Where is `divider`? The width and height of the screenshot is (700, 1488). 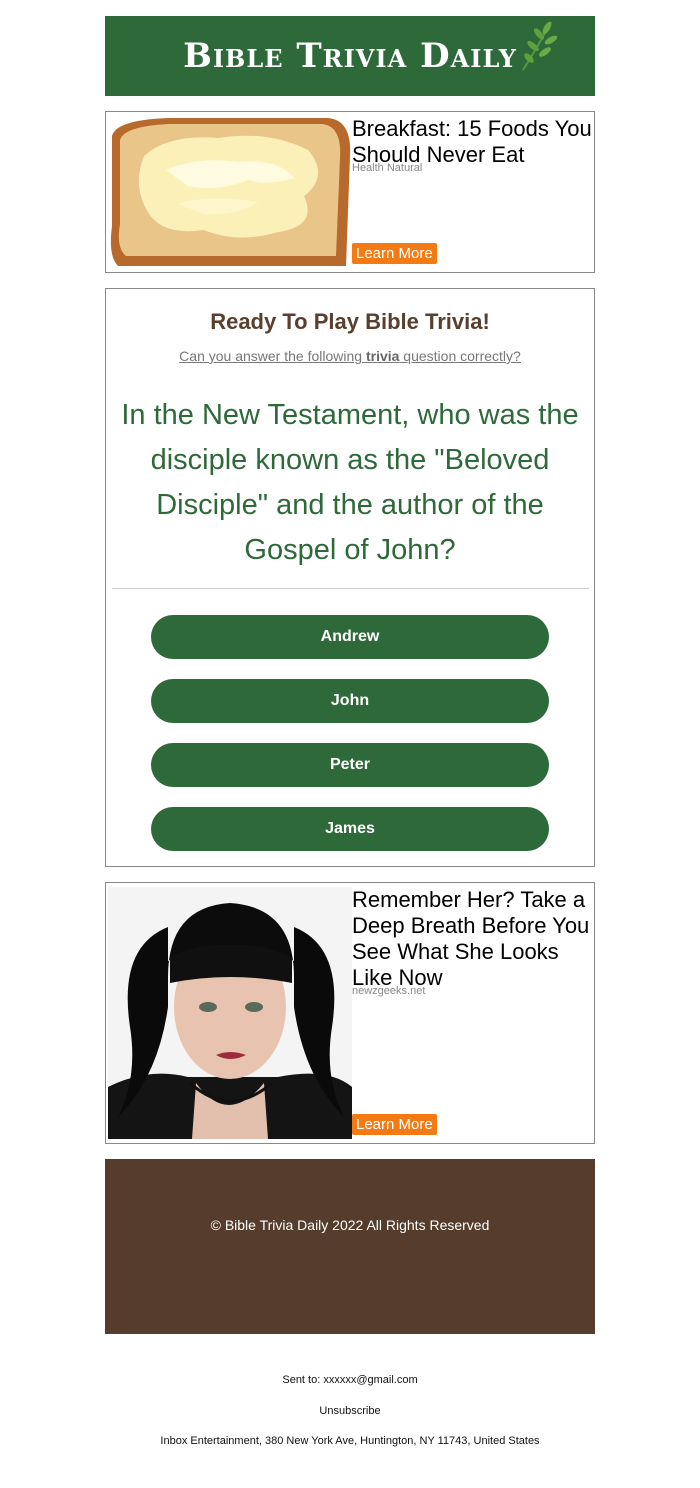
divider is located at coordinates (350, 588).